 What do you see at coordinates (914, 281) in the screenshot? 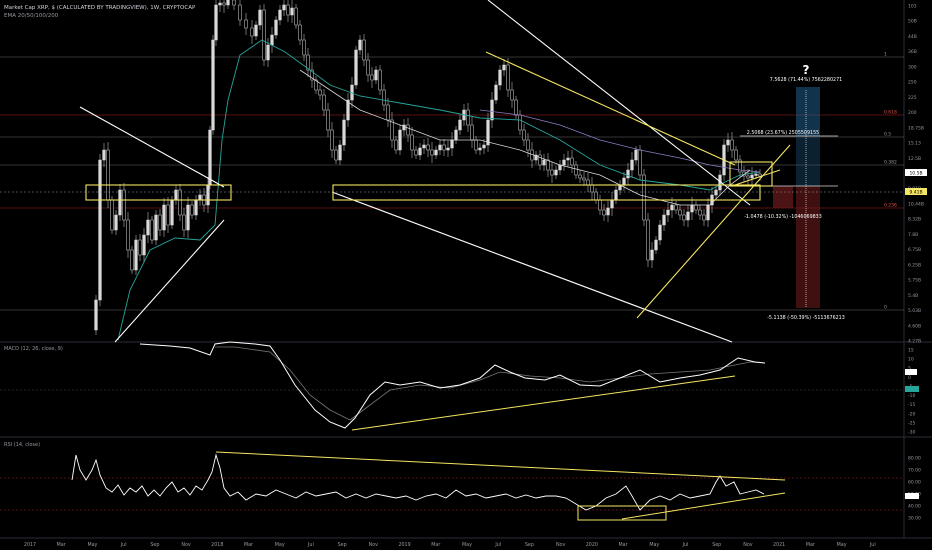
I see `price-axis-label: 5.75B` at bounding box center [914, 281].